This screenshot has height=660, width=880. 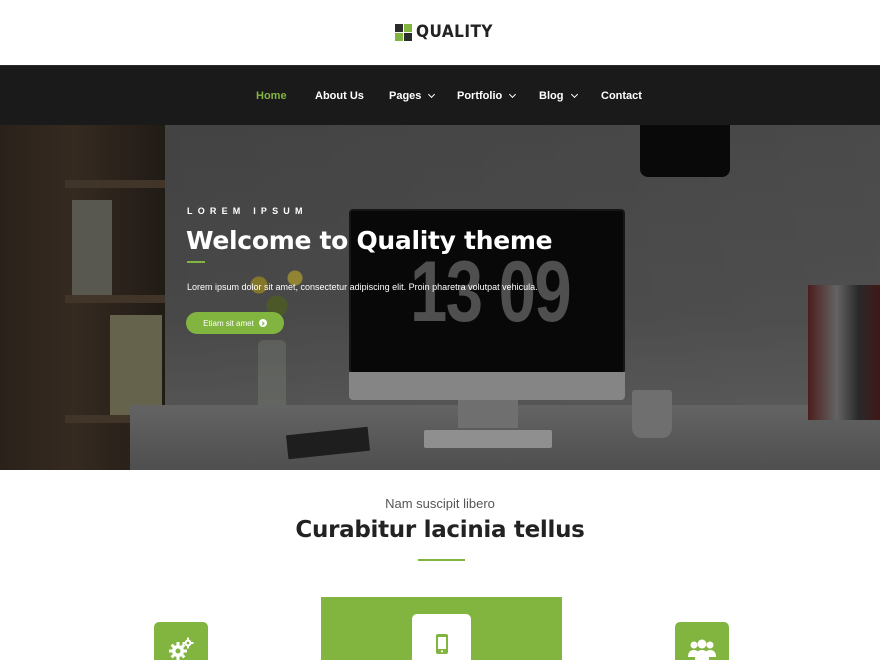 I want to click on services-title: Curabitur lacinia tellus, so click(x=440, y=530).